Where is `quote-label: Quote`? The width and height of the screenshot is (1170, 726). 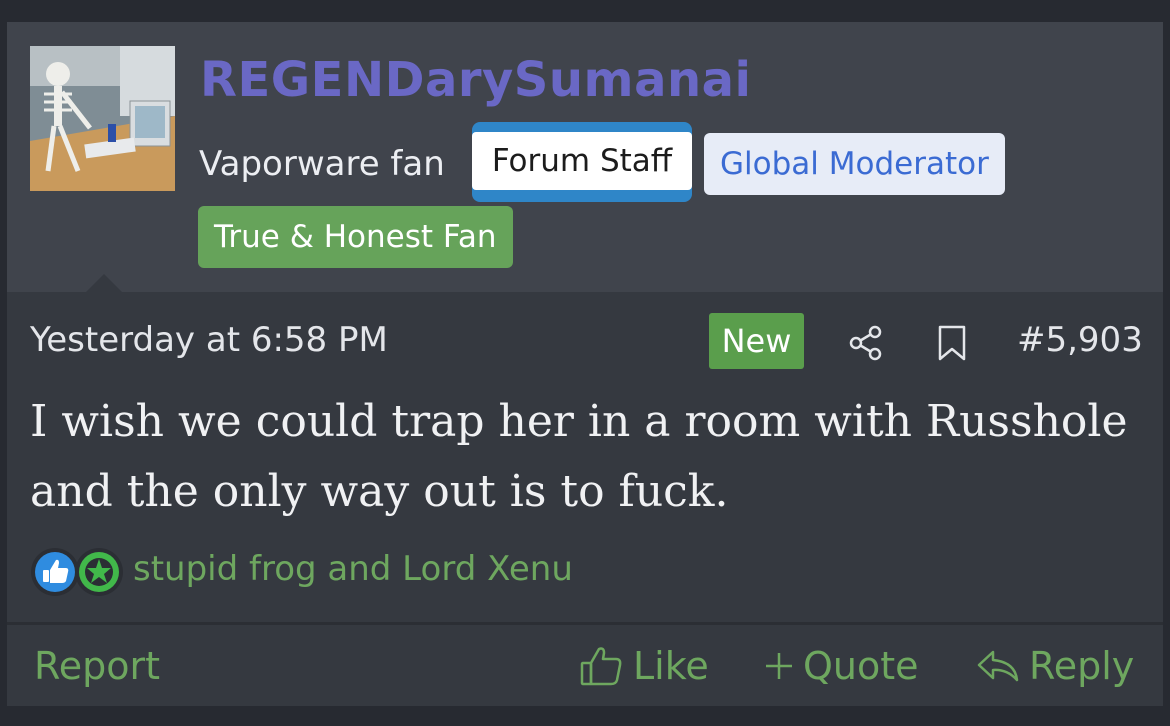 quote-label: Quote is located at coordinates (861, 666).